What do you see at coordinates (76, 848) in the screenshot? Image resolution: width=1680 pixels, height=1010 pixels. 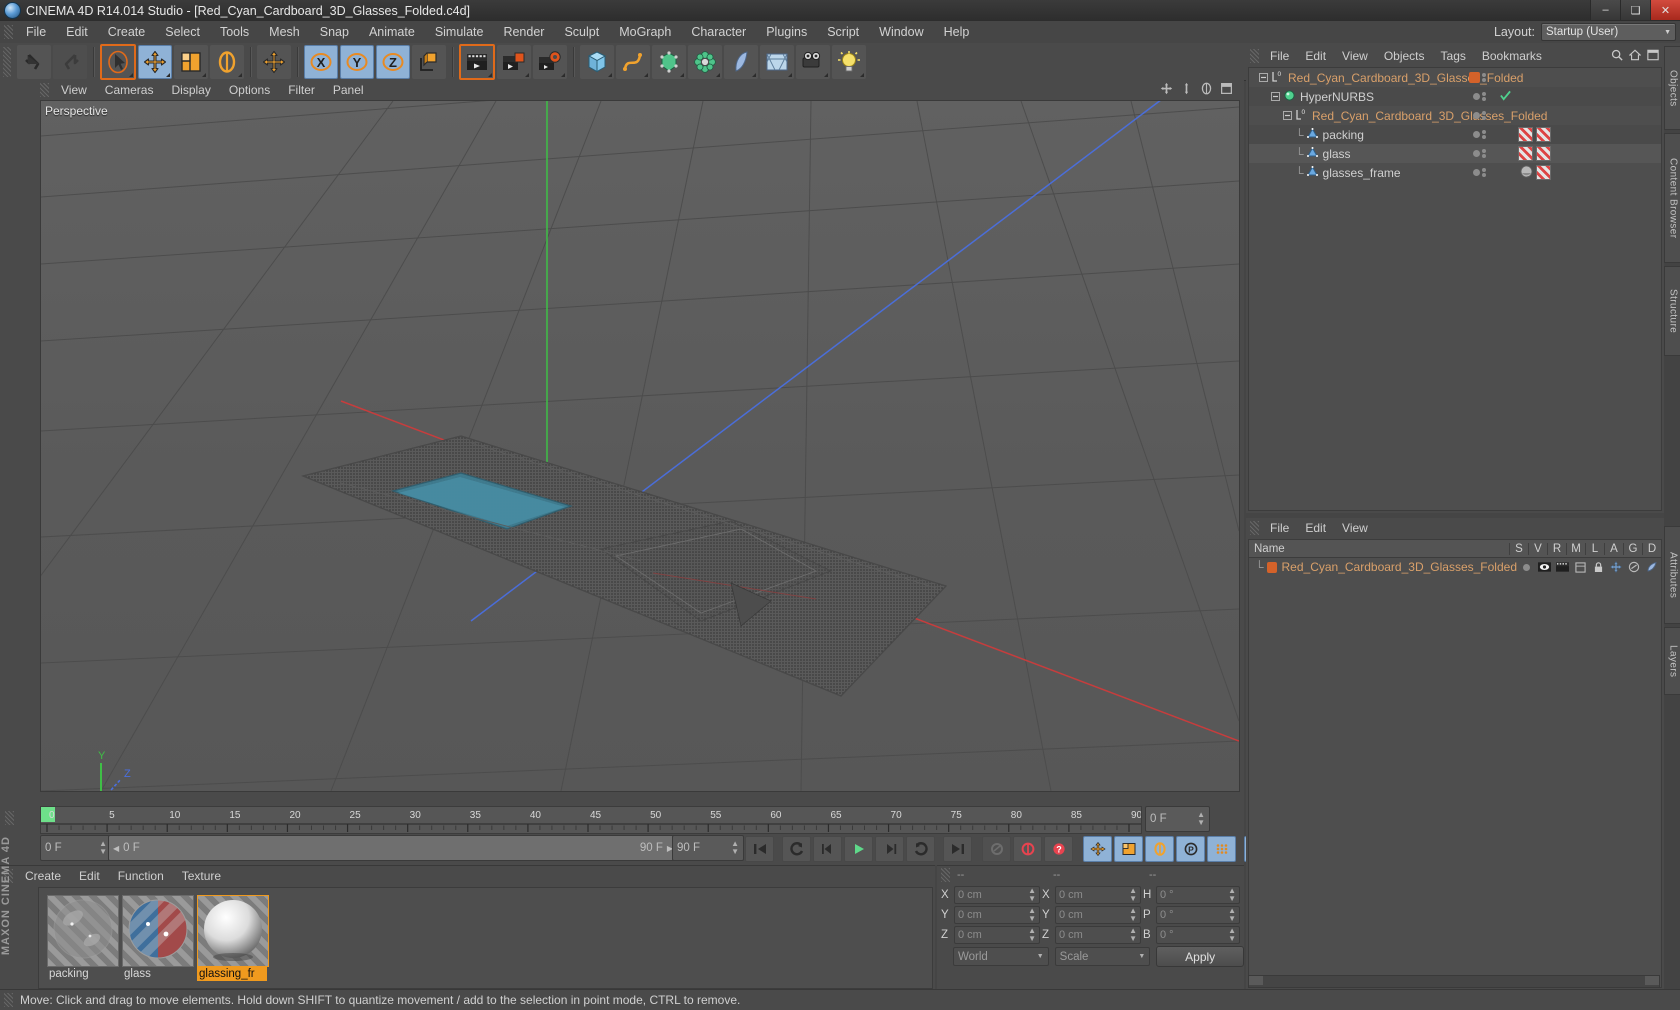 I see `current-frame-field-left: 0 F ▲ ▼` at bounding box center [76, 848].